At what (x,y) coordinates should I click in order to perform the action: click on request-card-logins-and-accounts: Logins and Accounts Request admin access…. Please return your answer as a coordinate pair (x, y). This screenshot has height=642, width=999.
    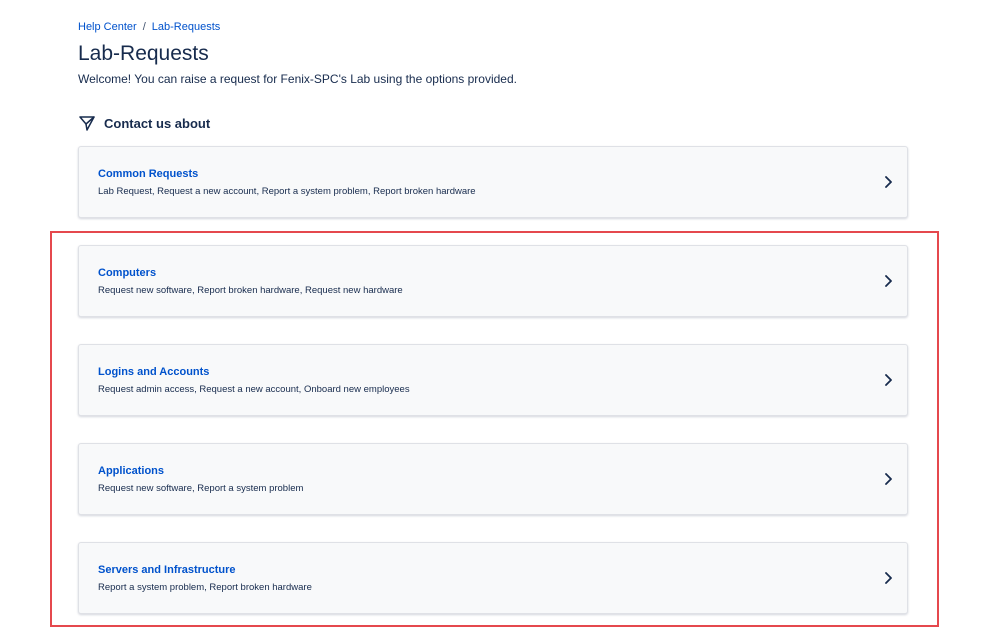
    Looking at the image, I should click on (493, 380).